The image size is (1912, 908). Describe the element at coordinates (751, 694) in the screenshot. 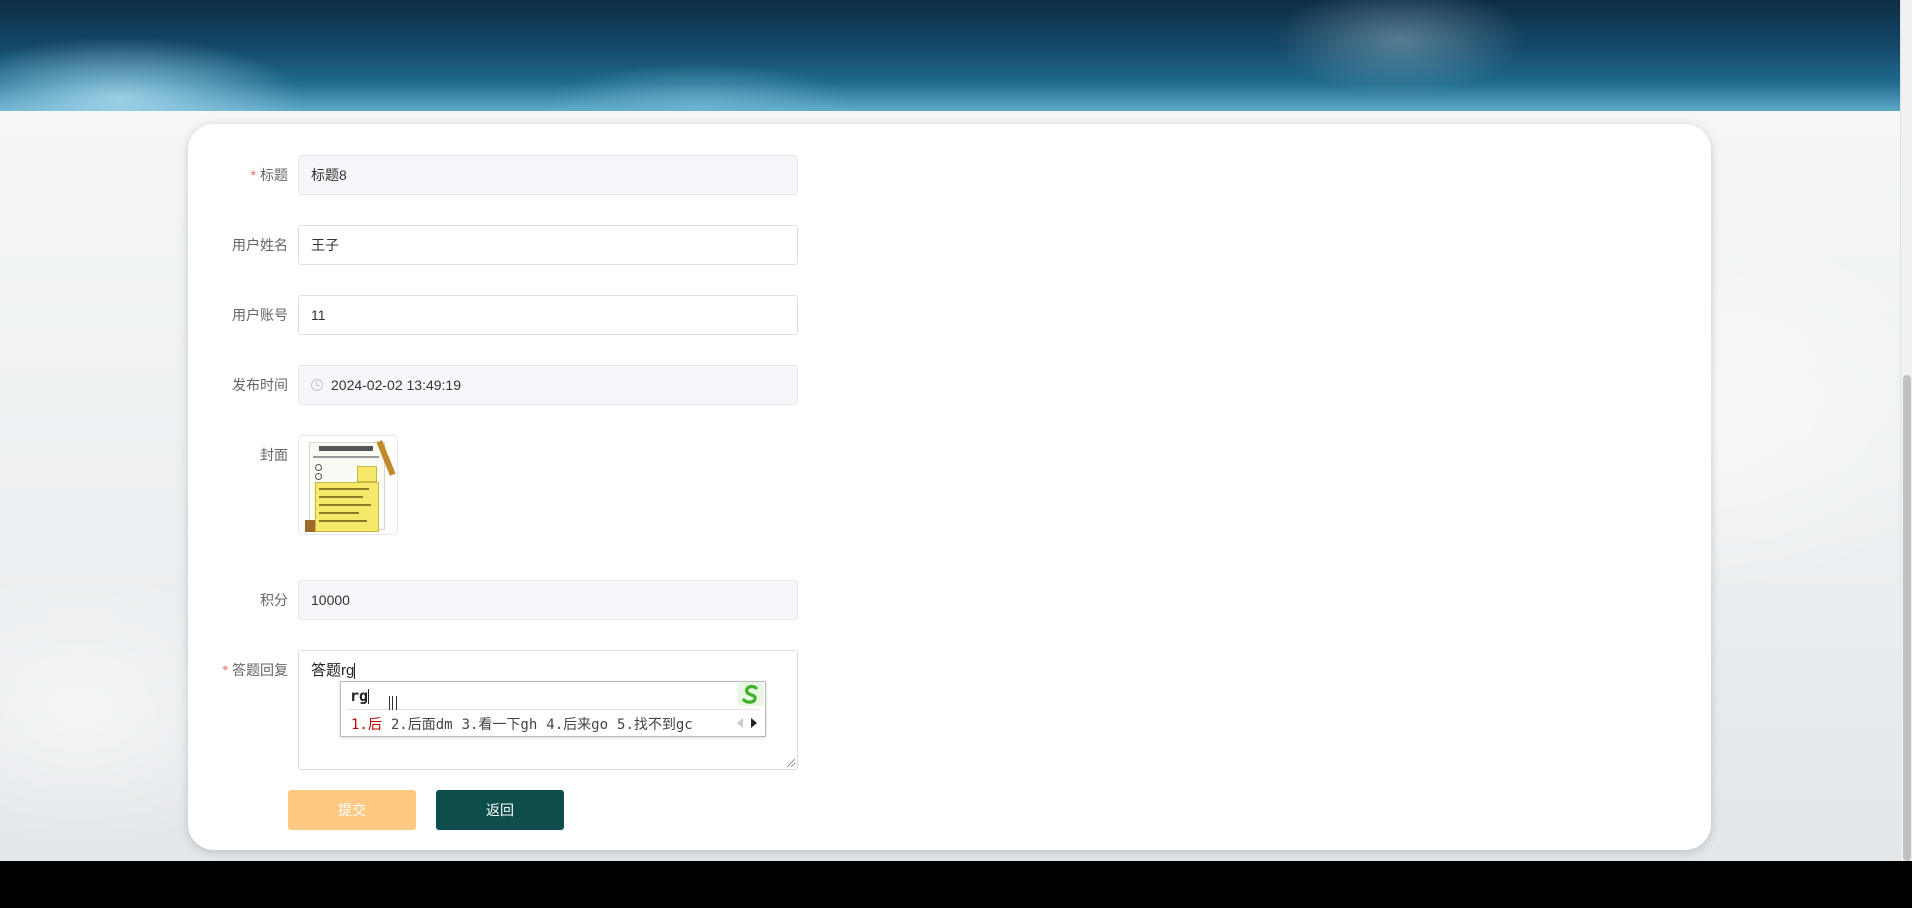

I see `sogou-logo-icon` at that location.